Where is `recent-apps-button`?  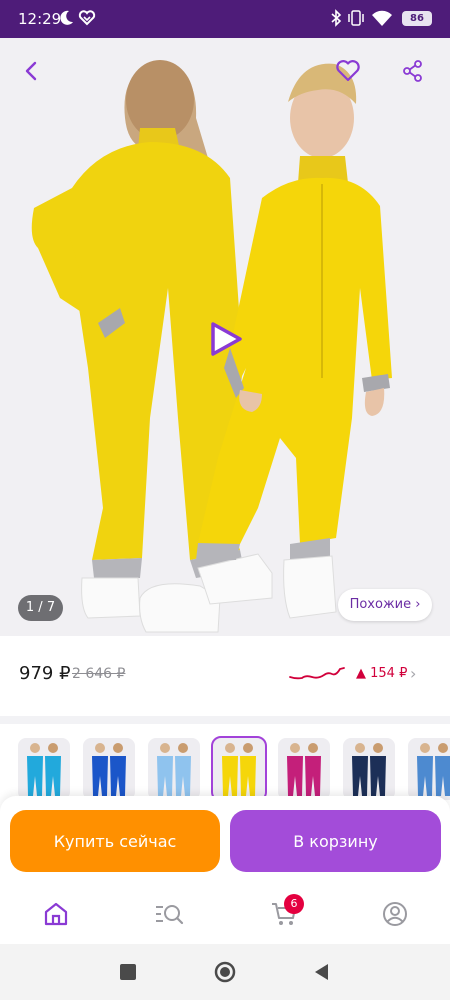 recent-apps-button is located at coordinates (128, 972).